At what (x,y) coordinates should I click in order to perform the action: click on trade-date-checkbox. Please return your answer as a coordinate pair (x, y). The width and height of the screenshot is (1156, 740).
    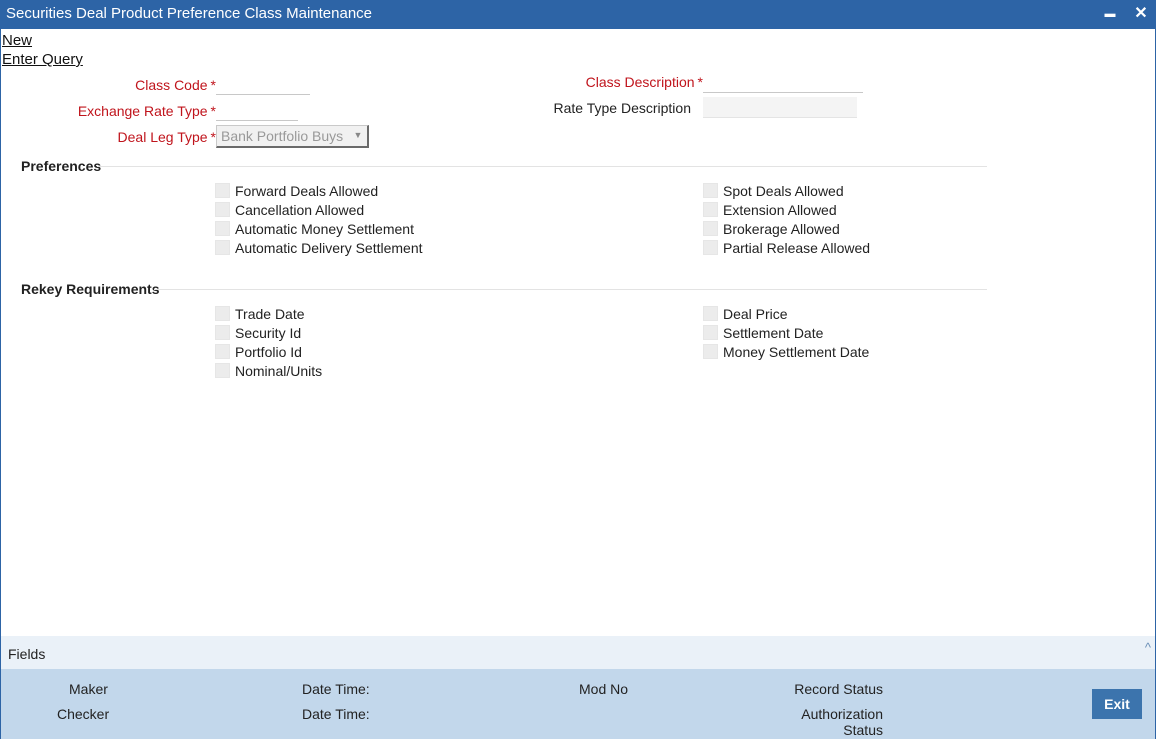
    Looking at the image, I should click on (222, 313).